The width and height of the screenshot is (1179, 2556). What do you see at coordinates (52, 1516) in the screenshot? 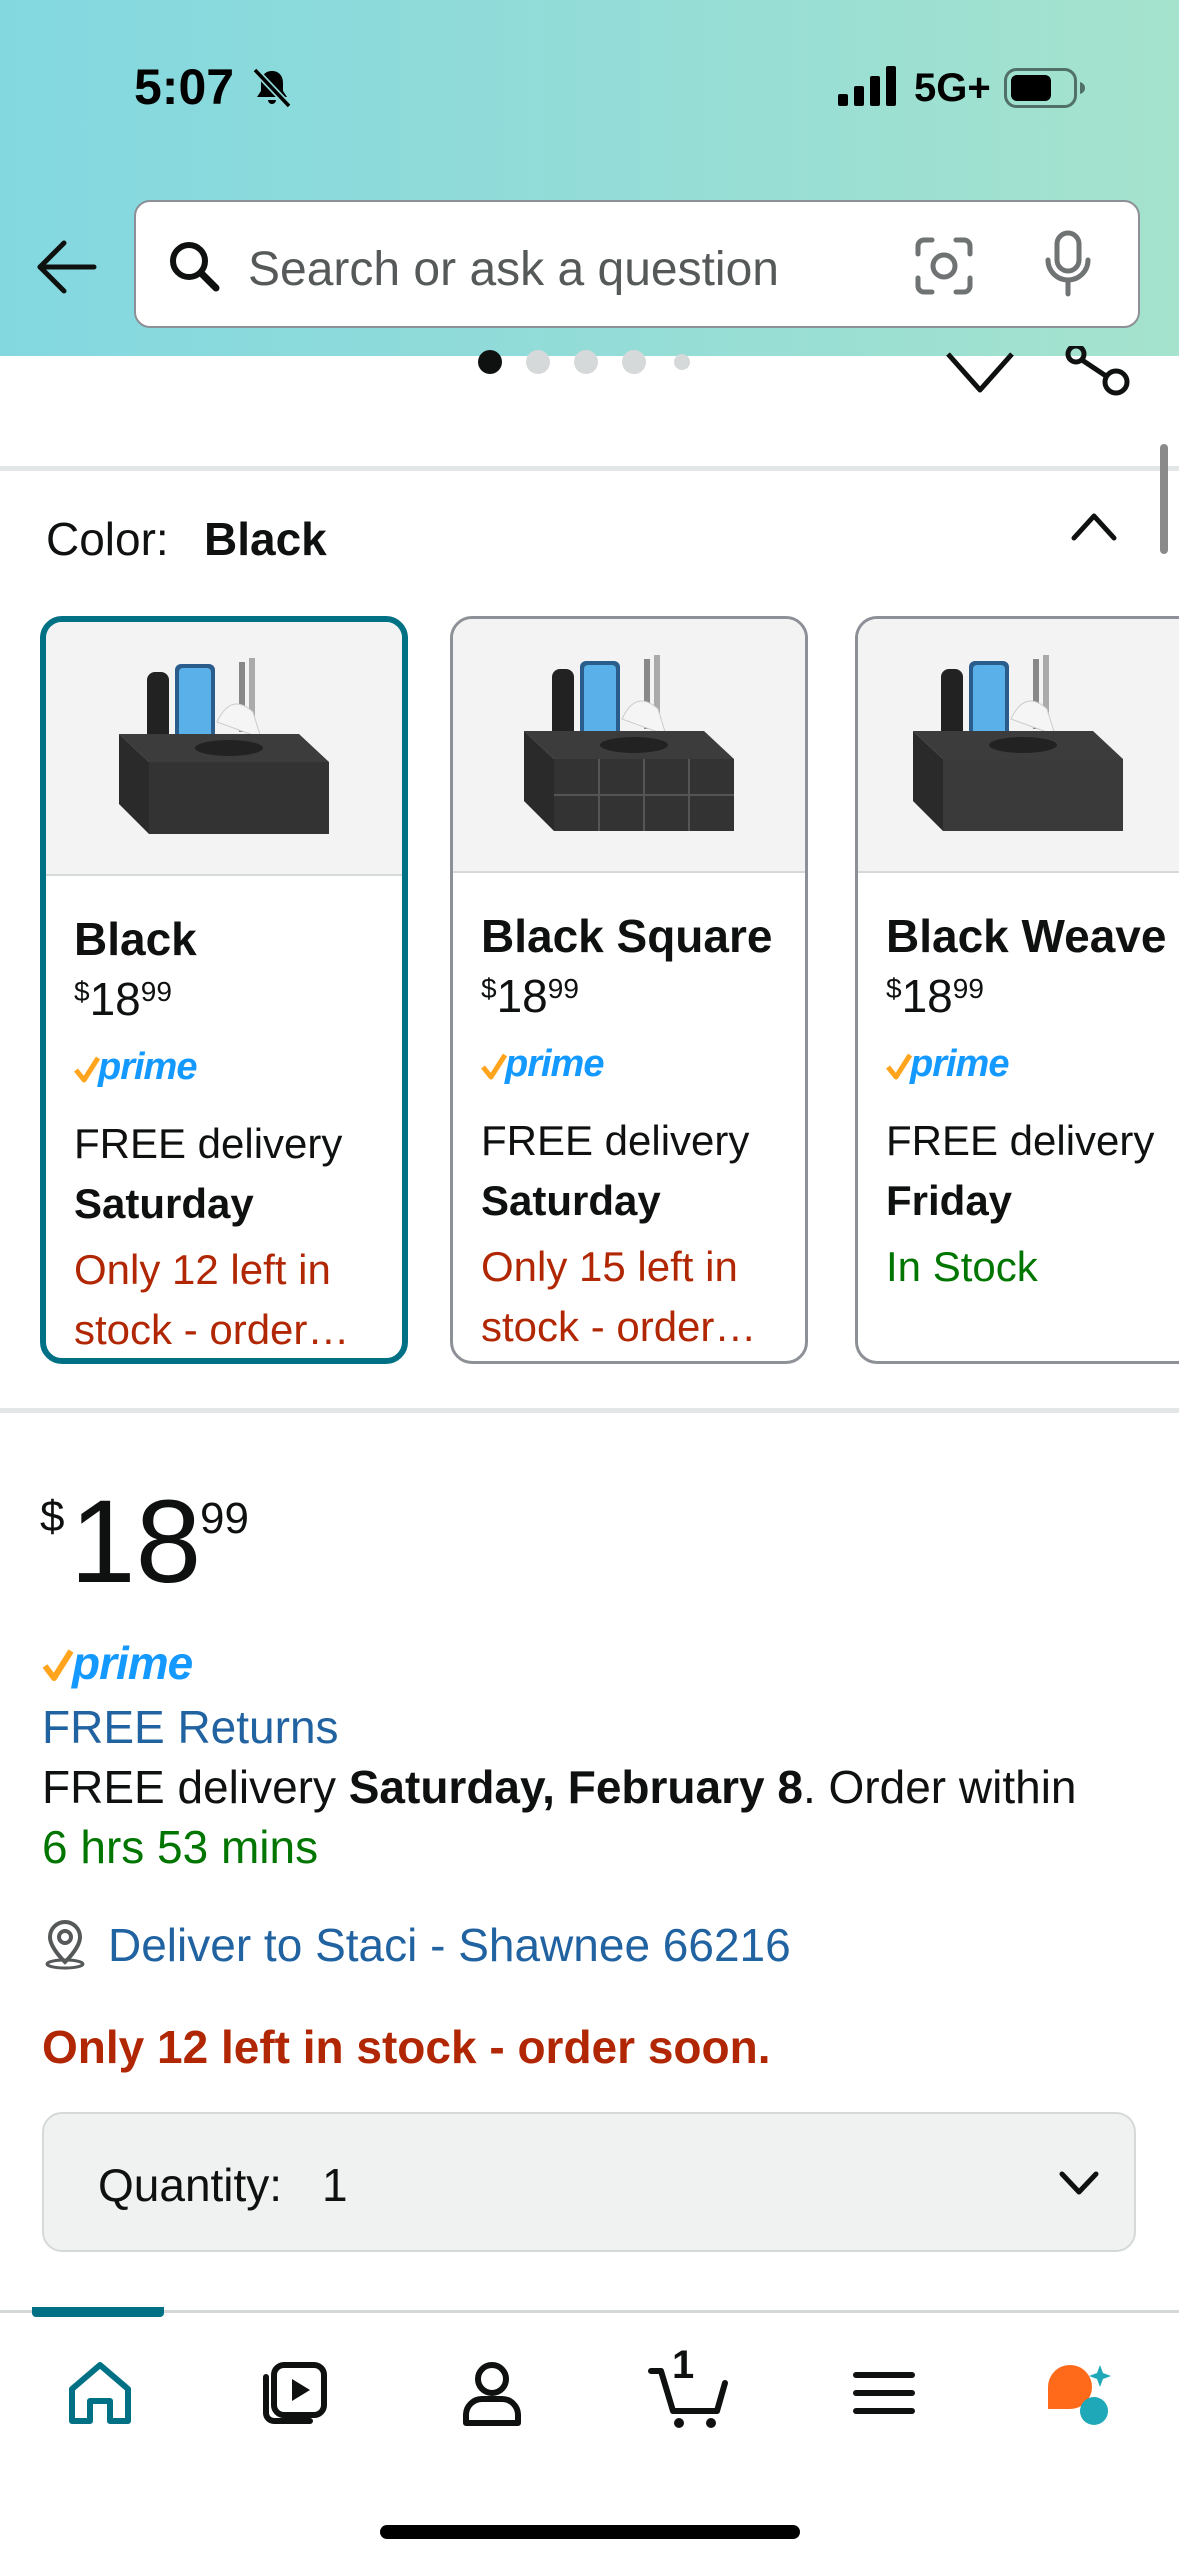
I see `price-symbol: $` at bounding box center [52, 1516].